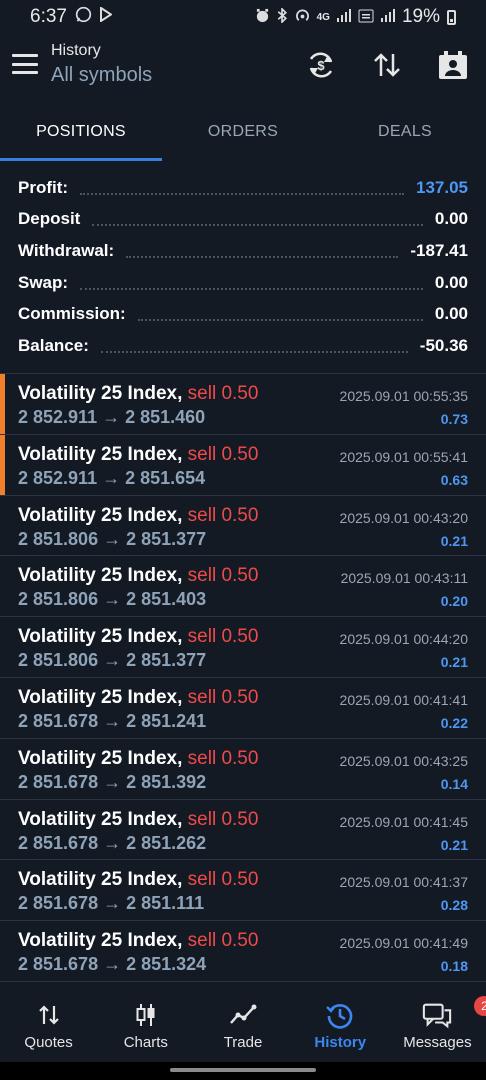 The image size is (486, 1080). Describe the element at coordinates (112, 964) in the screenshot. I see `deal-prices: 2 851.678 → 2 851.324` at that location.